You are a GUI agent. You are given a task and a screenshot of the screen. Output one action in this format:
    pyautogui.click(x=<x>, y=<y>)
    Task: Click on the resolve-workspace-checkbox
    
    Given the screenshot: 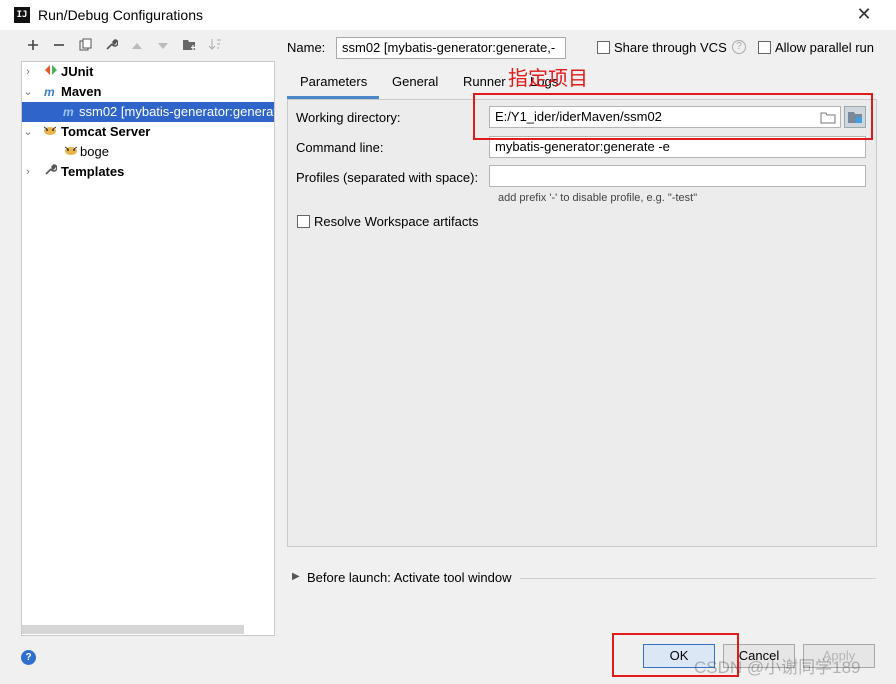 What is the action you would take?
    pyautogui.click(x=303, y=221)
    